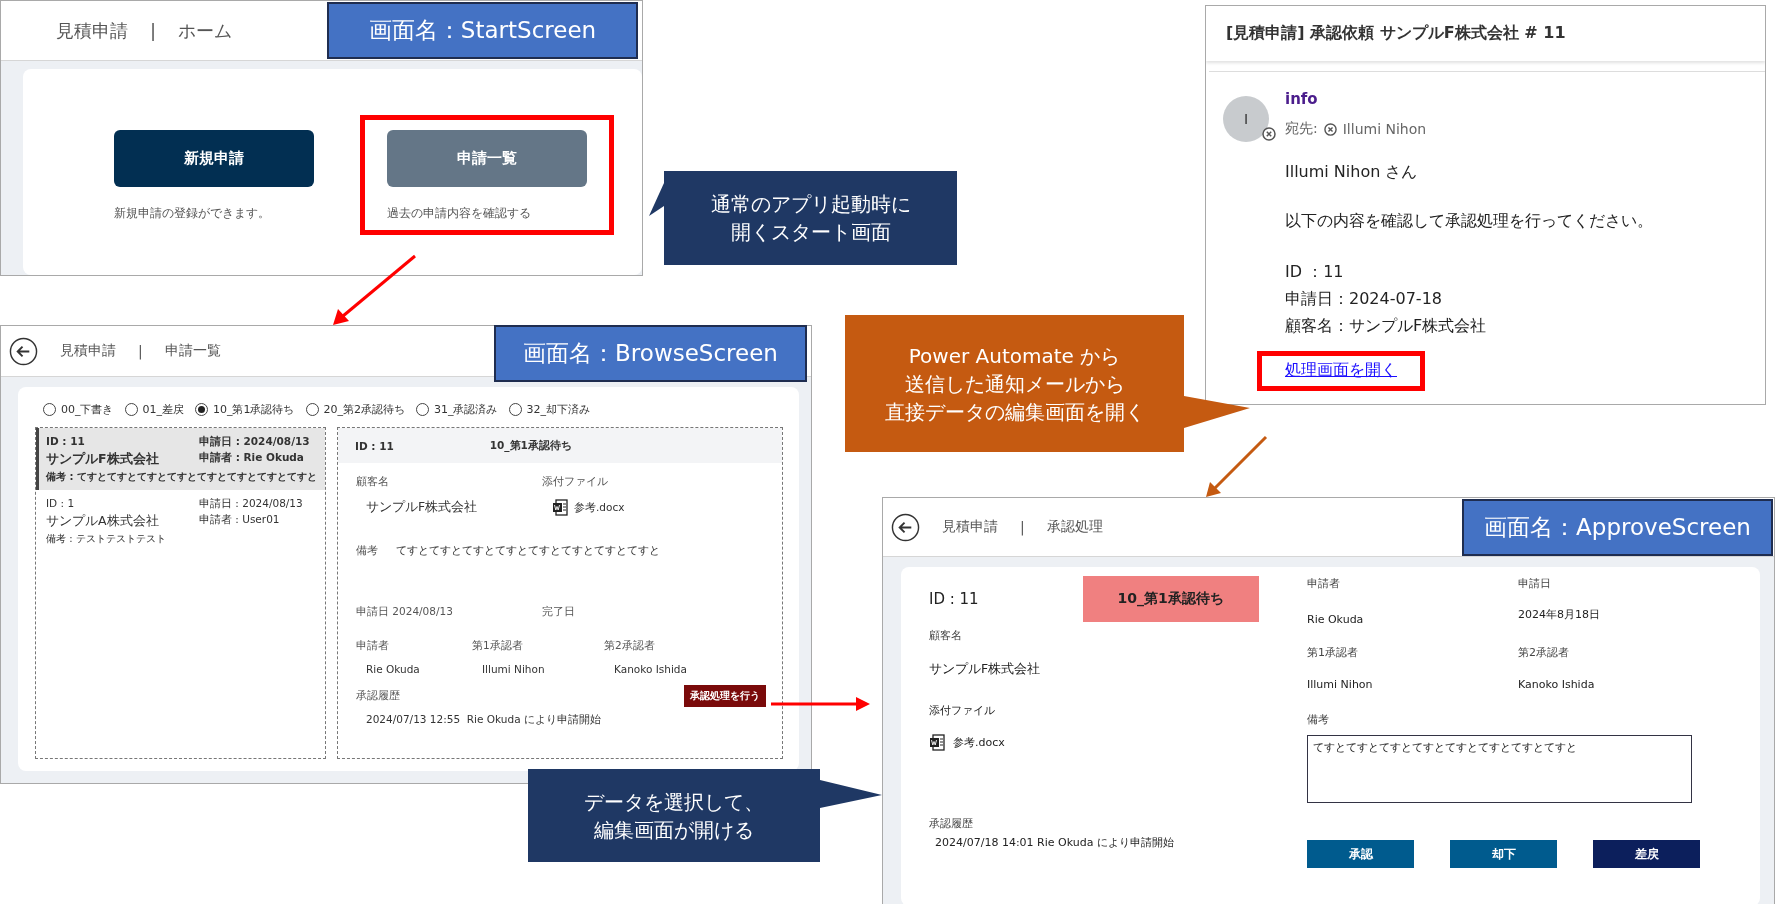 The width and height of the screenshot is (1778, 904). What do you see at coordinates (1301, 129) in the screenshot?
I see `to-label: 宛先:` at bounding box center [1301, 129].